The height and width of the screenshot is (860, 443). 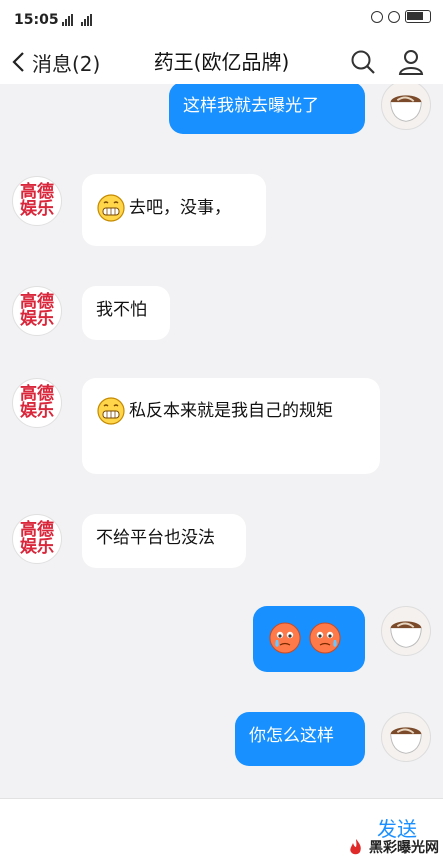 What do you see at coordinates (404, 848) in the screenshot?
I see `watermark-text: 黑彩曝光网` at bounding box center [404, 848].